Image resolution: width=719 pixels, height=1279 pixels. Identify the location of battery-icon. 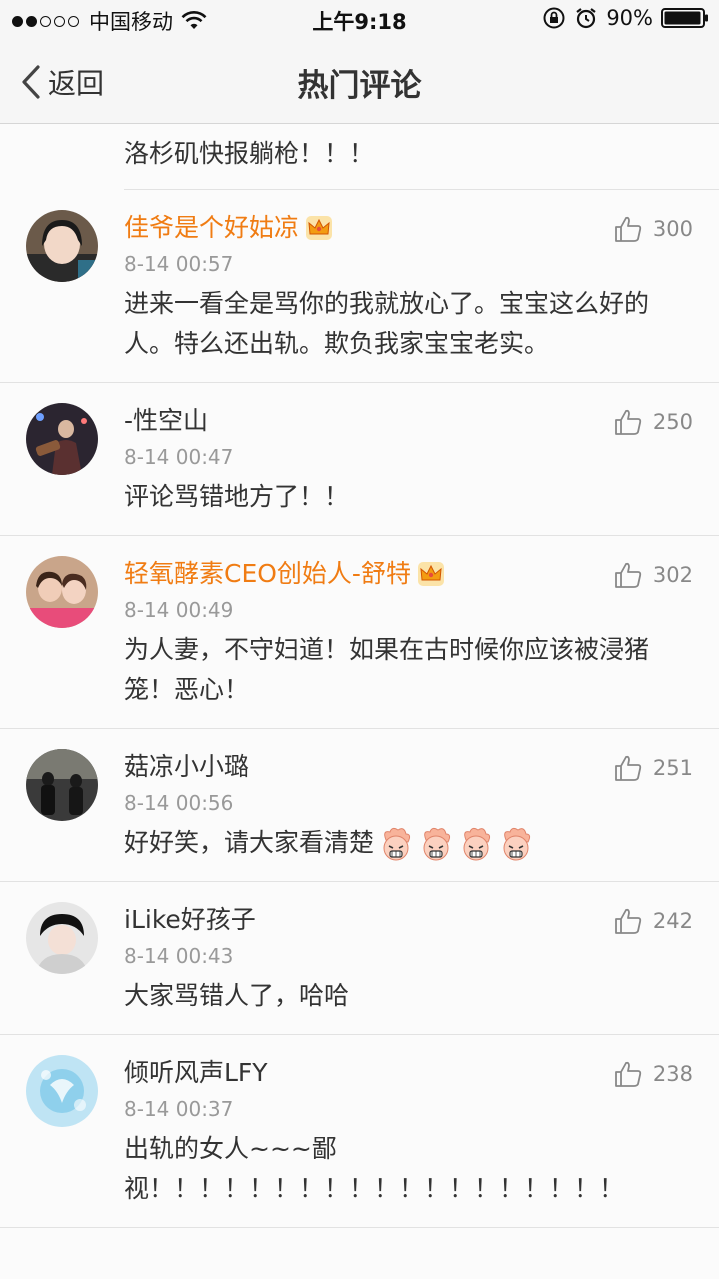
(684, 18).